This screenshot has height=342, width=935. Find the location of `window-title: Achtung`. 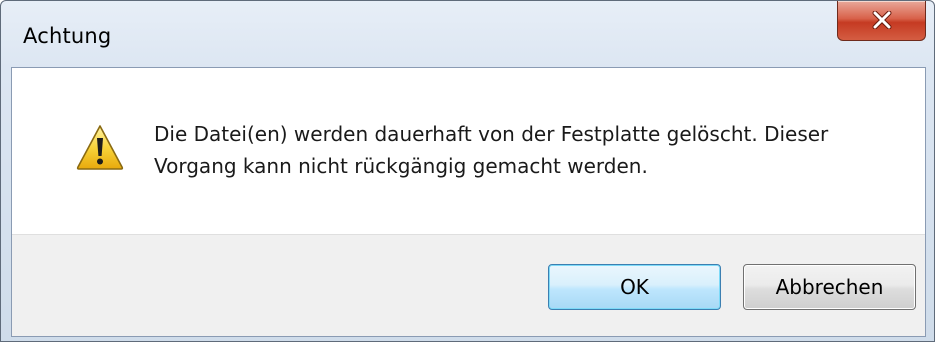

window-title: Achtung is located at coordinates (67, 36).